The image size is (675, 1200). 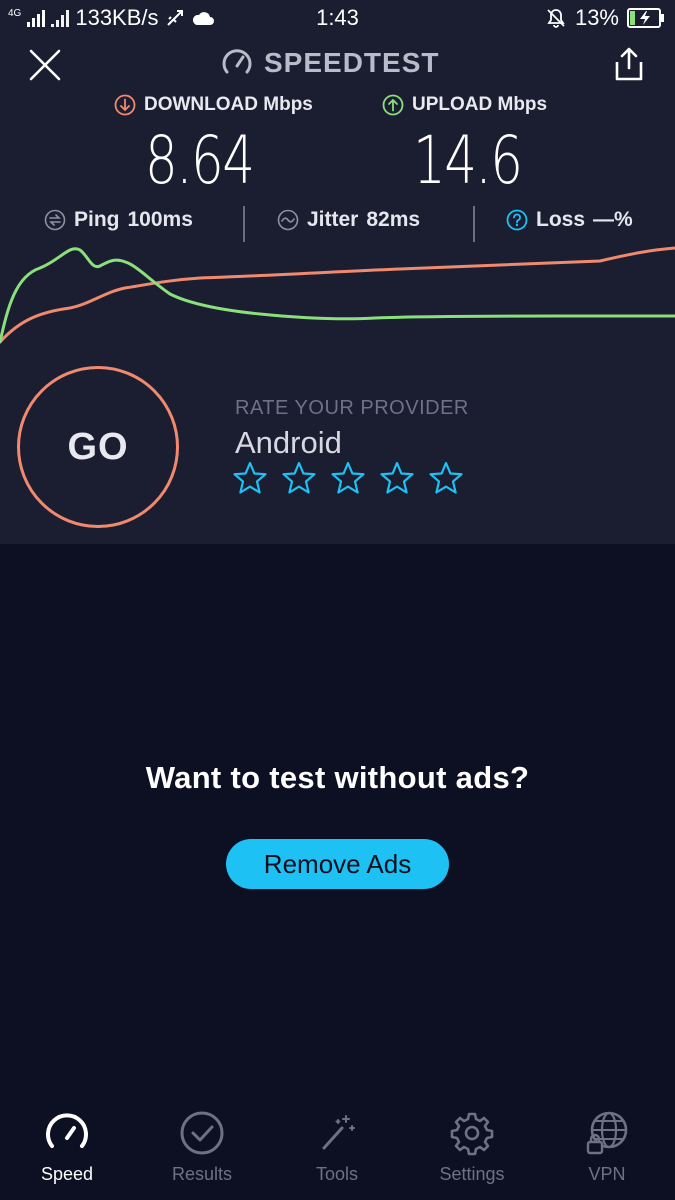 What do you see at coordinates (393, 219) in the screenshot?
I see `jitter-value: 82ms` at bounding box center [393, 219].